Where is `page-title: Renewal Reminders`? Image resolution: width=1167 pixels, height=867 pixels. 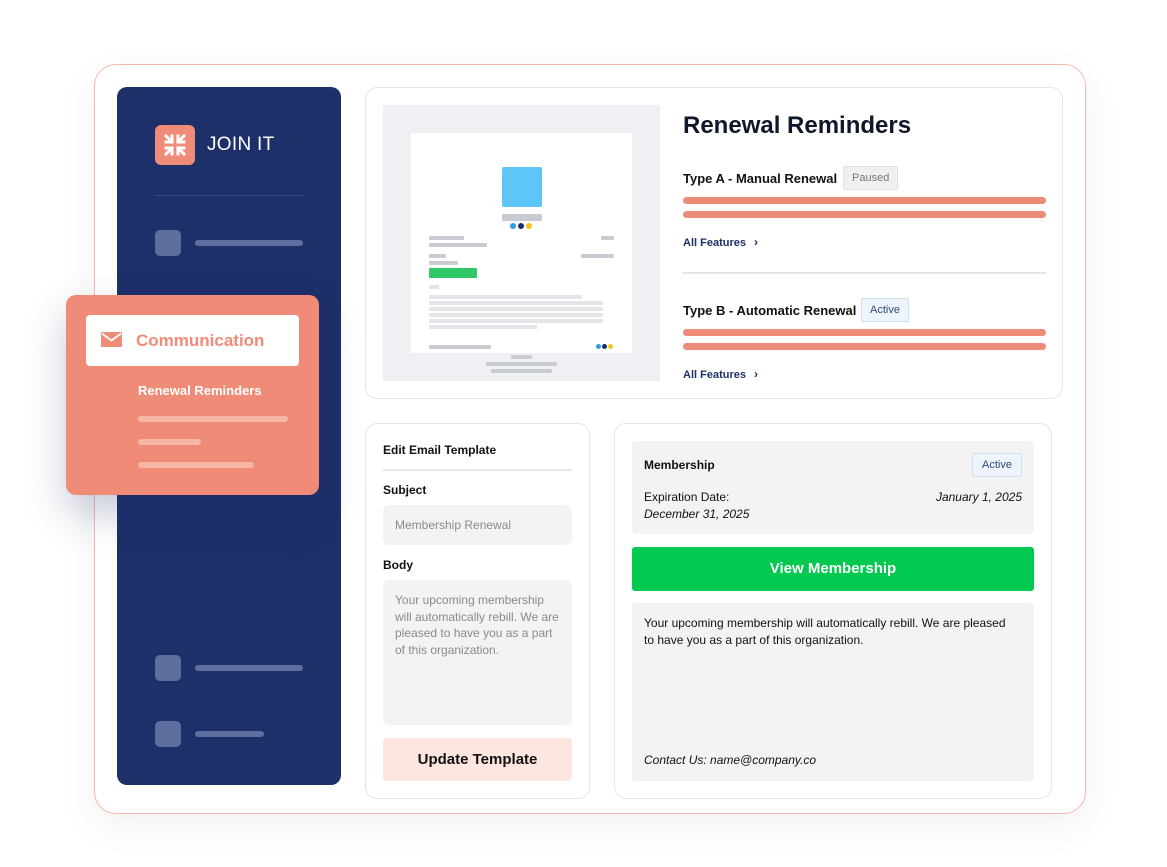
page-title: Renewal Reminders is located at coordinates (797, 125).